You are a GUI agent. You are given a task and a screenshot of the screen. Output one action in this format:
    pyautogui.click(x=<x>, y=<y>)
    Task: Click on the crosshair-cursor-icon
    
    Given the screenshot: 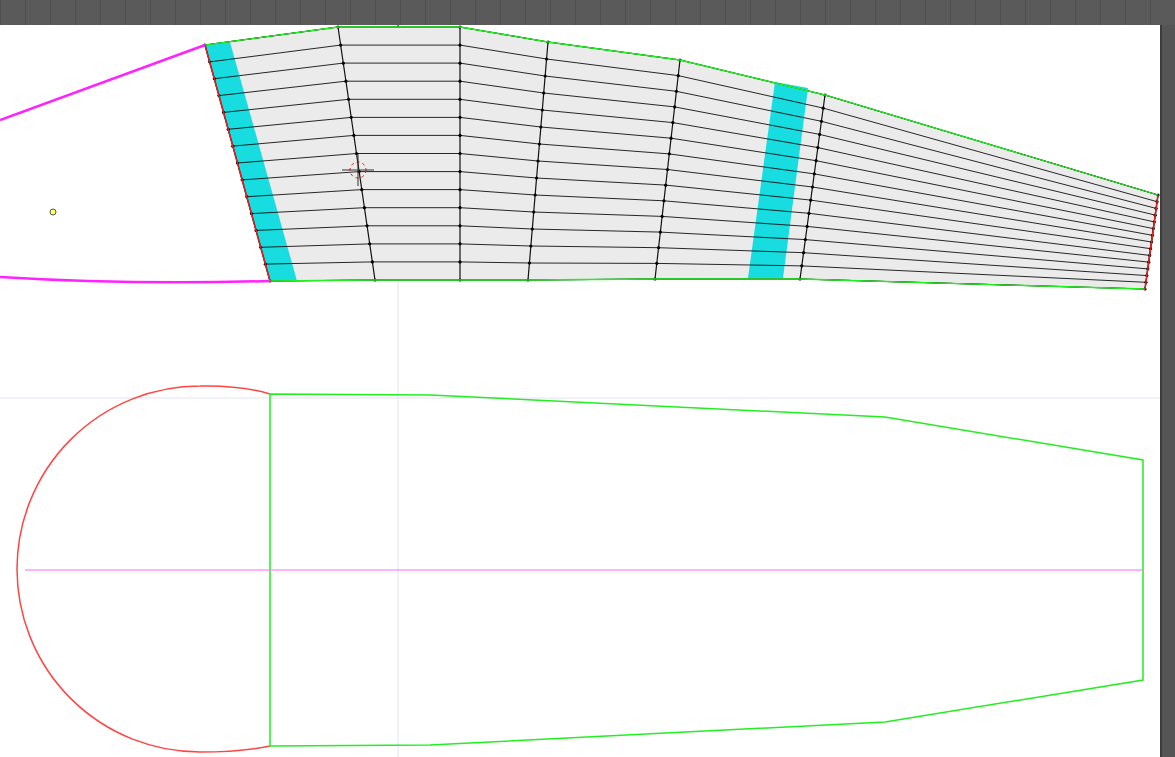 What is the action you would take?
    pyautogui.click(x=358, y=170)
    